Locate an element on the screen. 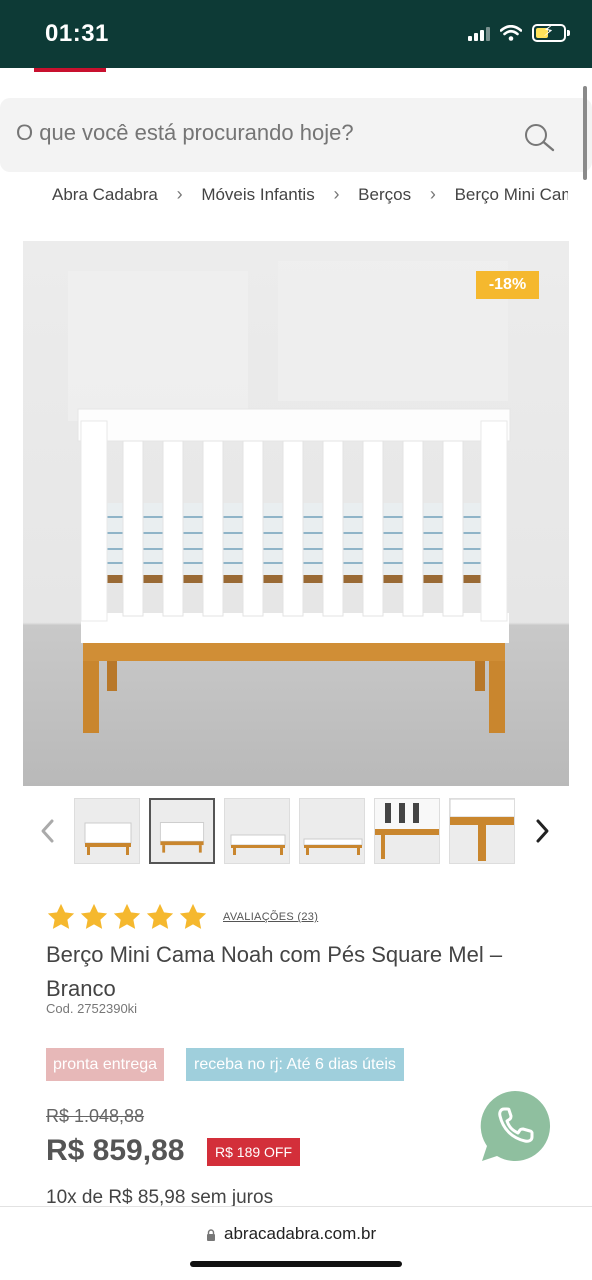 Image resolution: width=592 pixels, height=1280 pixels. wifi-icon is located at coordinates (511, 33).